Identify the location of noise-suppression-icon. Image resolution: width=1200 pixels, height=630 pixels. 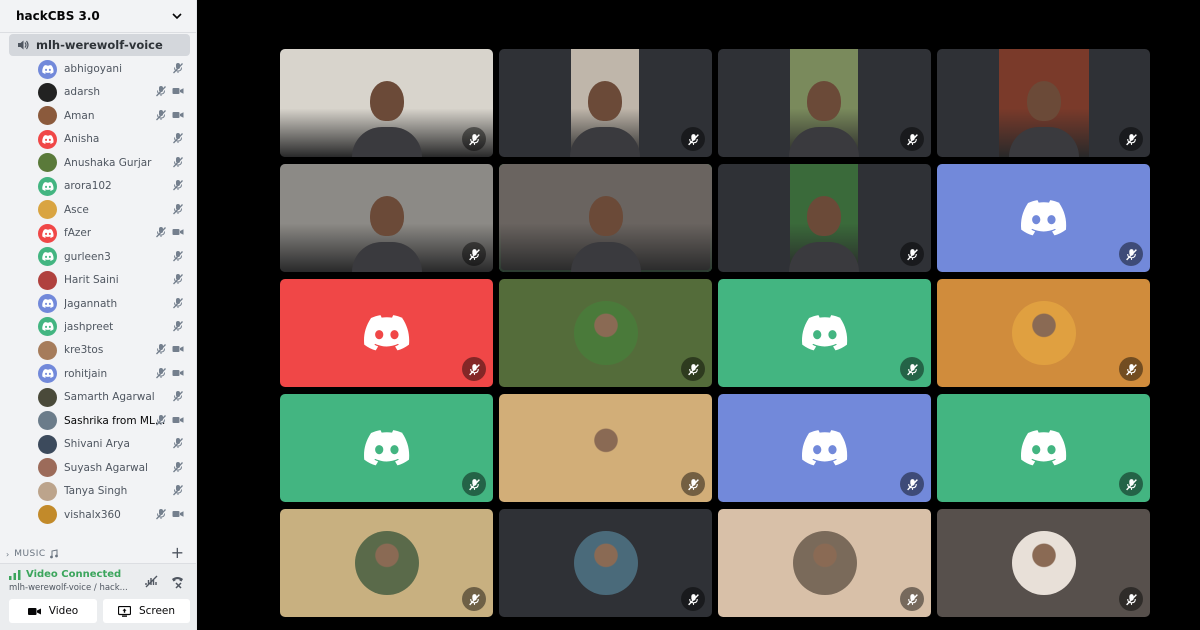
(151, 581).